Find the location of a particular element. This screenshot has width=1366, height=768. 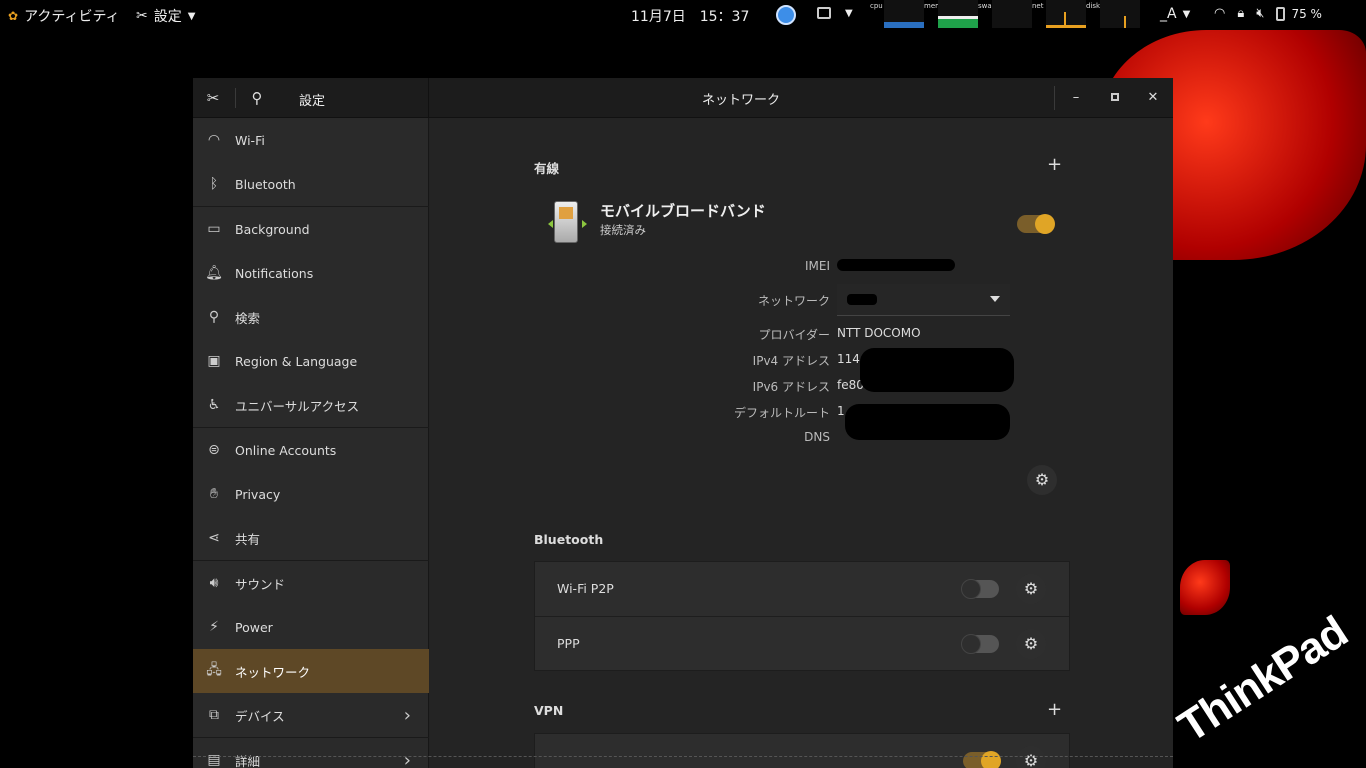

minimize-icon: – is located at coordinates (1076, 97).